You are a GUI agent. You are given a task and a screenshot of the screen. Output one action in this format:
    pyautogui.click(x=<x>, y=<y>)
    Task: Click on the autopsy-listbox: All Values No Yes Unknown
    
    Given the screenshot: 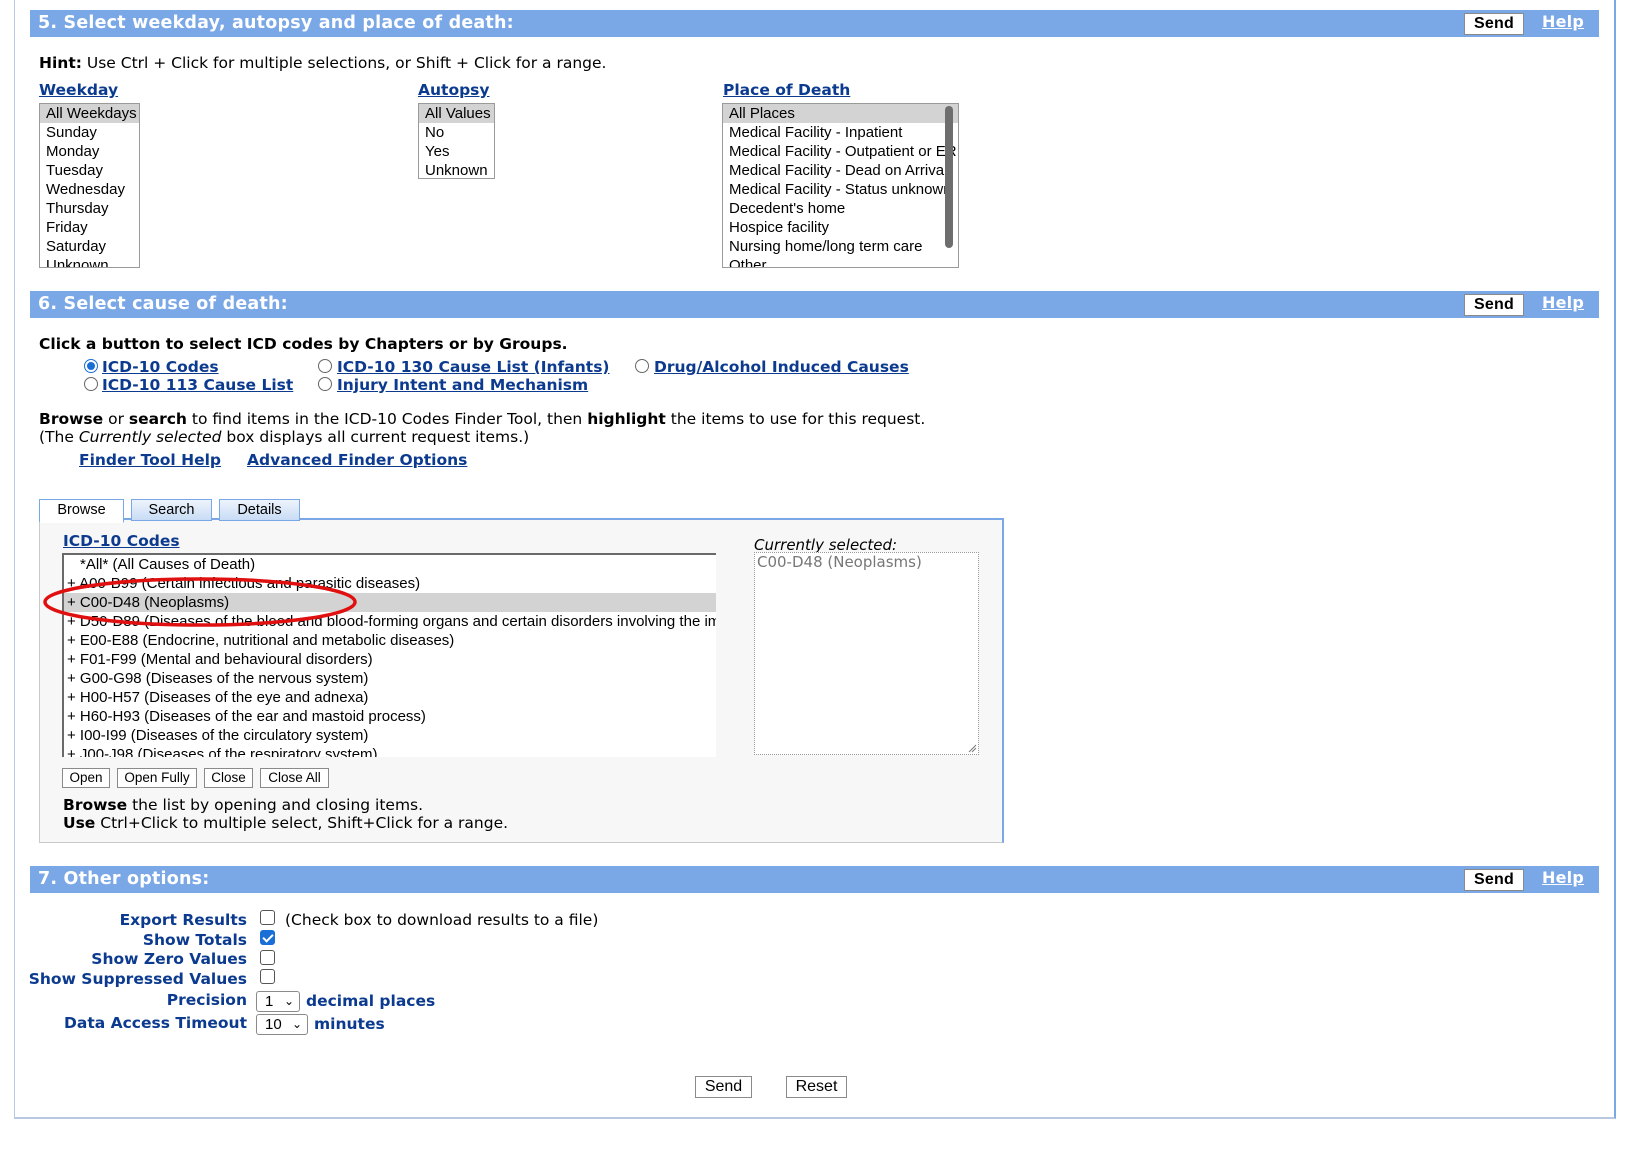 What is the action you would take?
    pyautogui.click(x=456, y=141)
    